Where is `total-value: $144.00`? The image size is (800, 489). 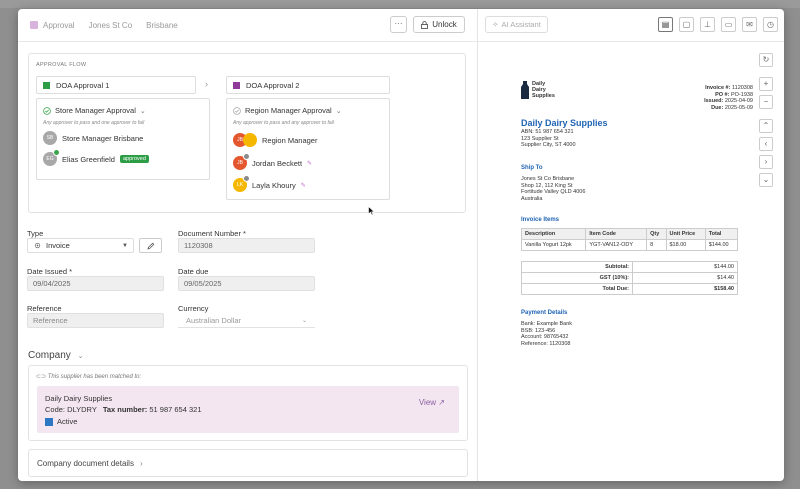 total-value: $144.00 is located at coordinates (685, 267).